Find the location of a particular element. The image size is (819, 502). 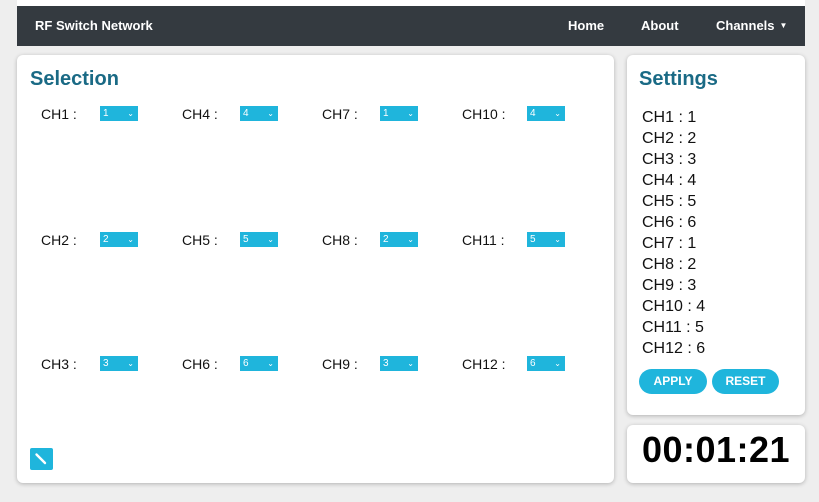

channel-label: CH2 : is located at coordinates (59, 240).